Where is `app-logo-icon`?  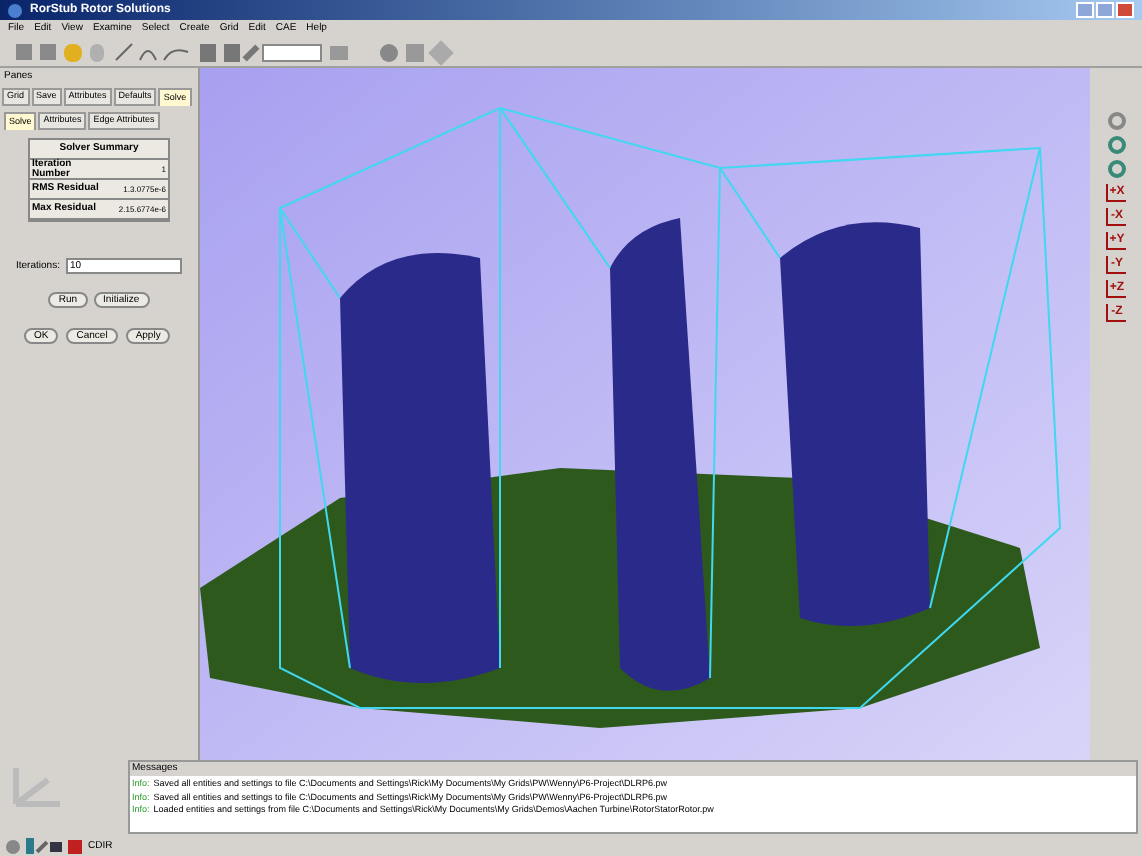 app-logo-icon is located at coordinates (15, 10).